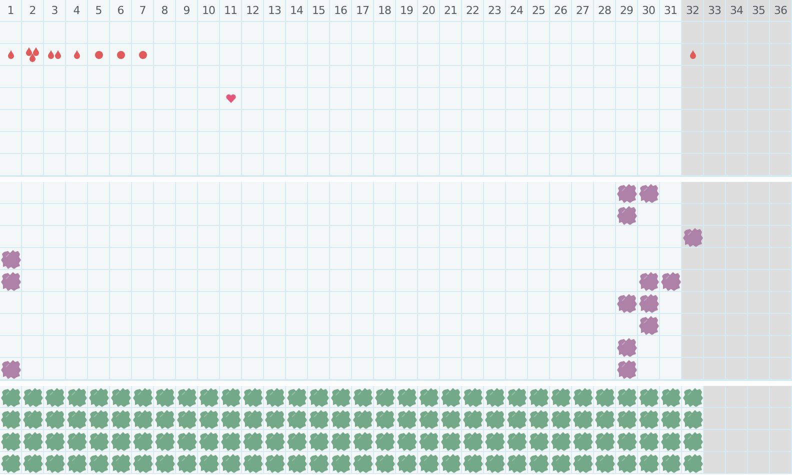 The width and height of the screenshot is (792, 475). Describe the element at coordinates (693, 11) in the screenshot. I see `day-number: 32` at that location.